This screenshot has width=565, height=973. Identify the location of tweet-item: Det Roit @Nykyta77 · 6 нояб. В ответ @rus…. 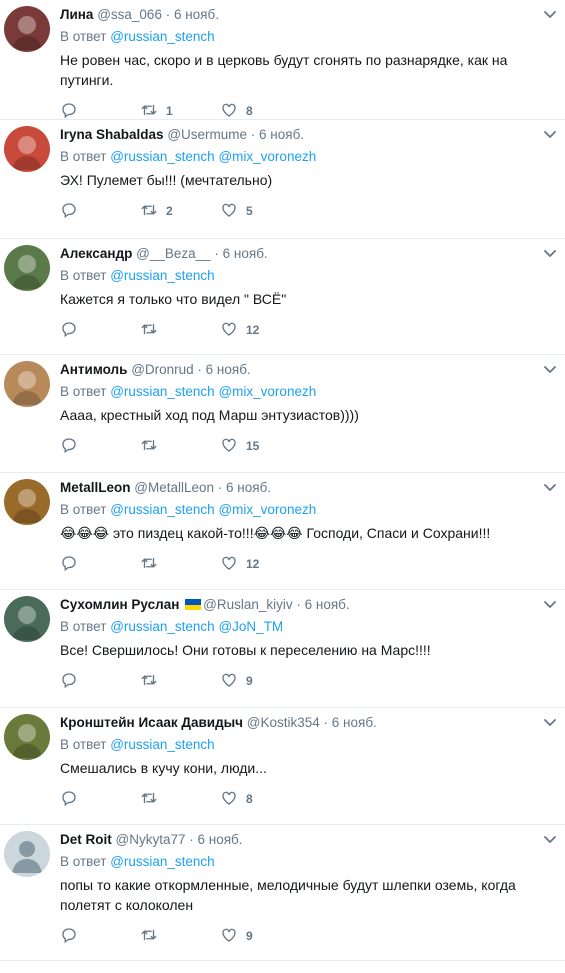
(282, 893).